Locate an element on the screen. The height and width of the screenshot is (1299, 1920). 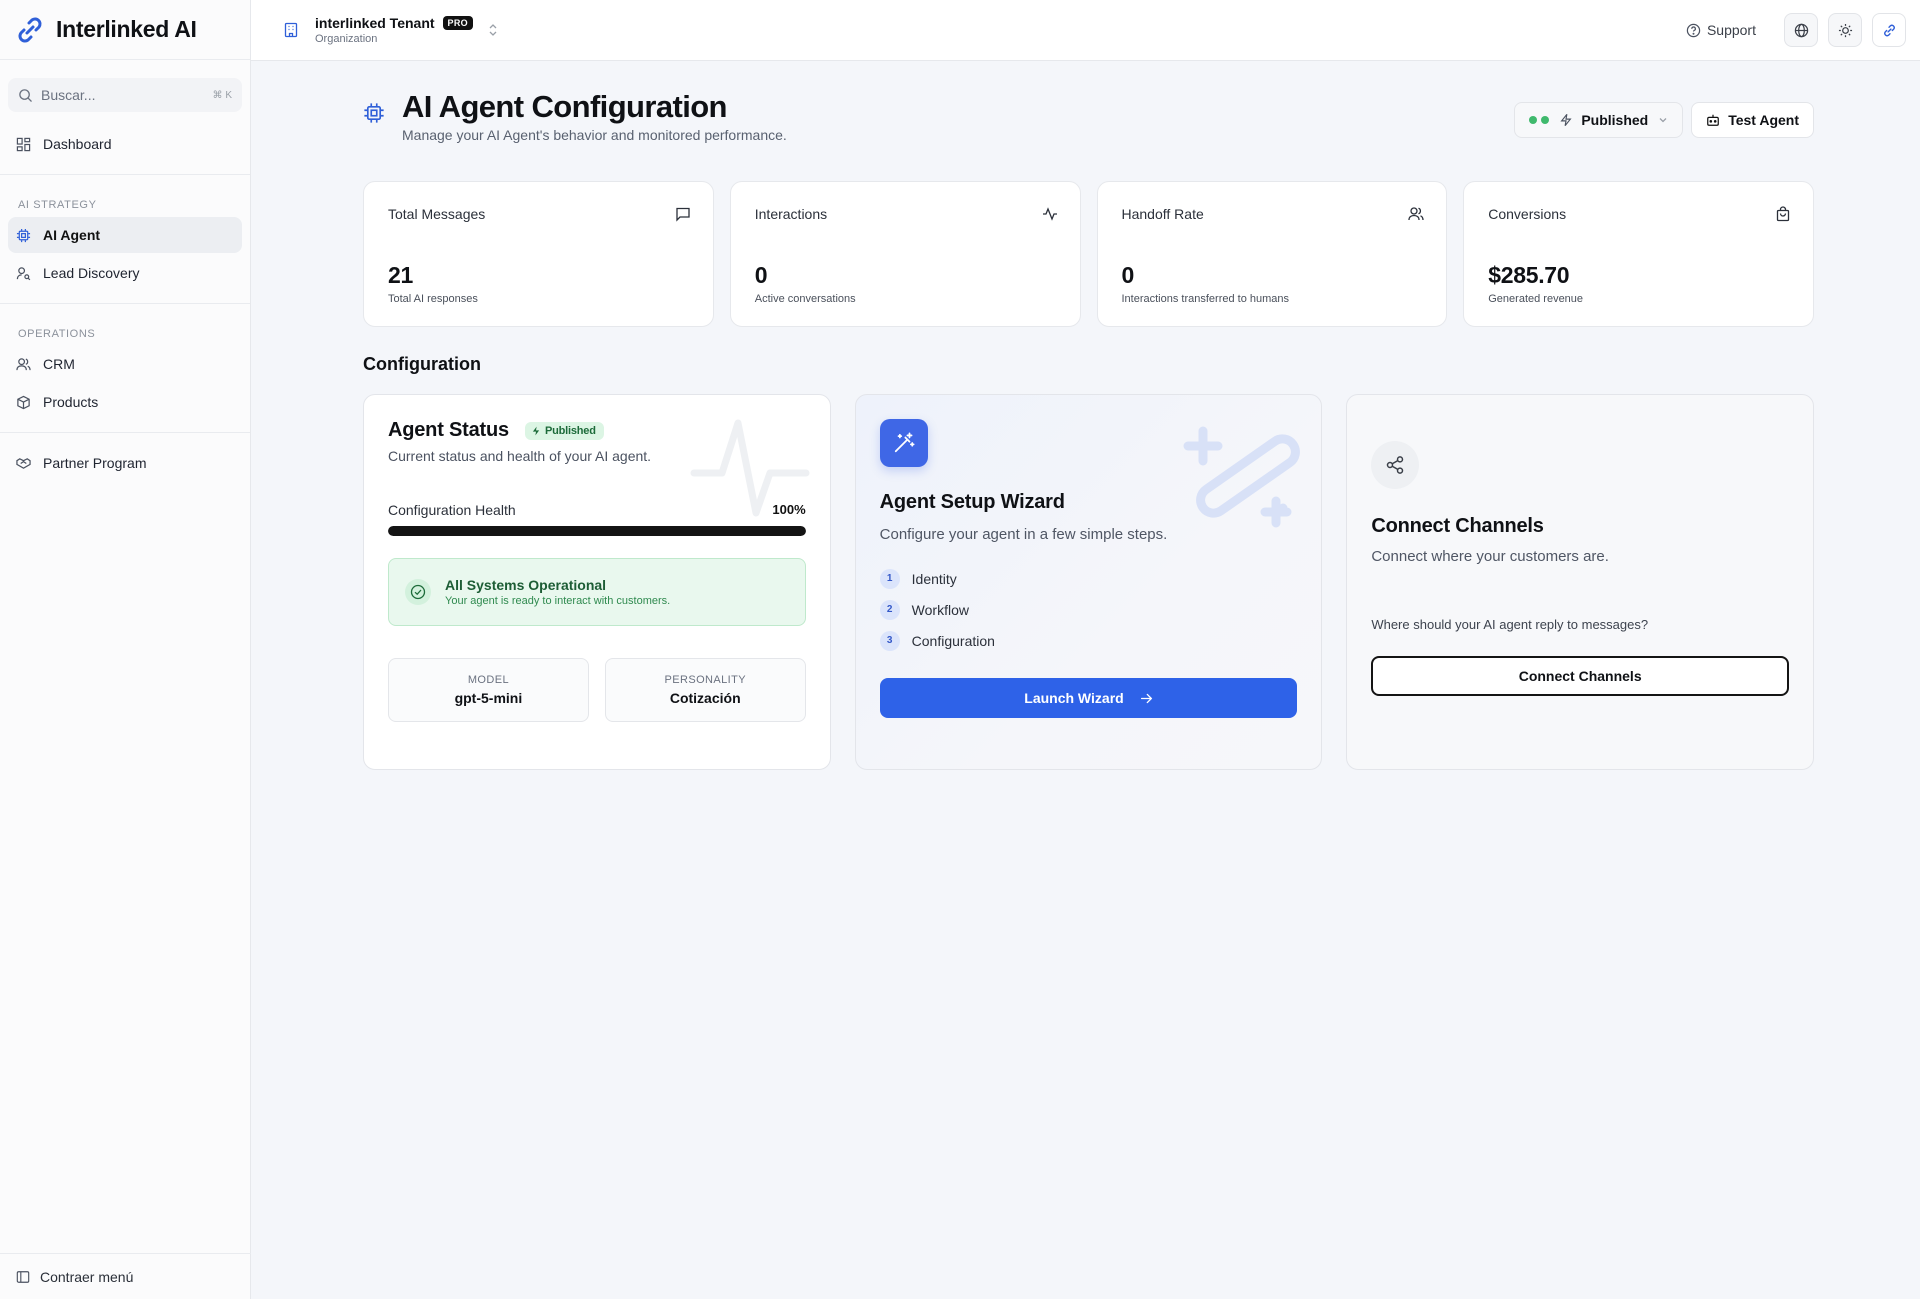
link-button is located at coordinates (1889, 30).